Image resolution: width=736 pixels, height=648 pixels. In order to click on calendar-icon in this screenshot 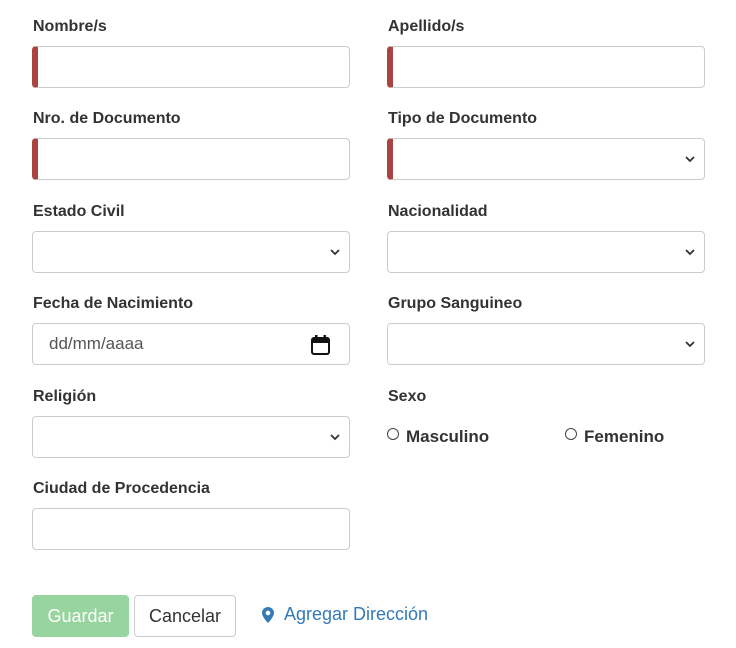, I will do `click(320, 345)`.